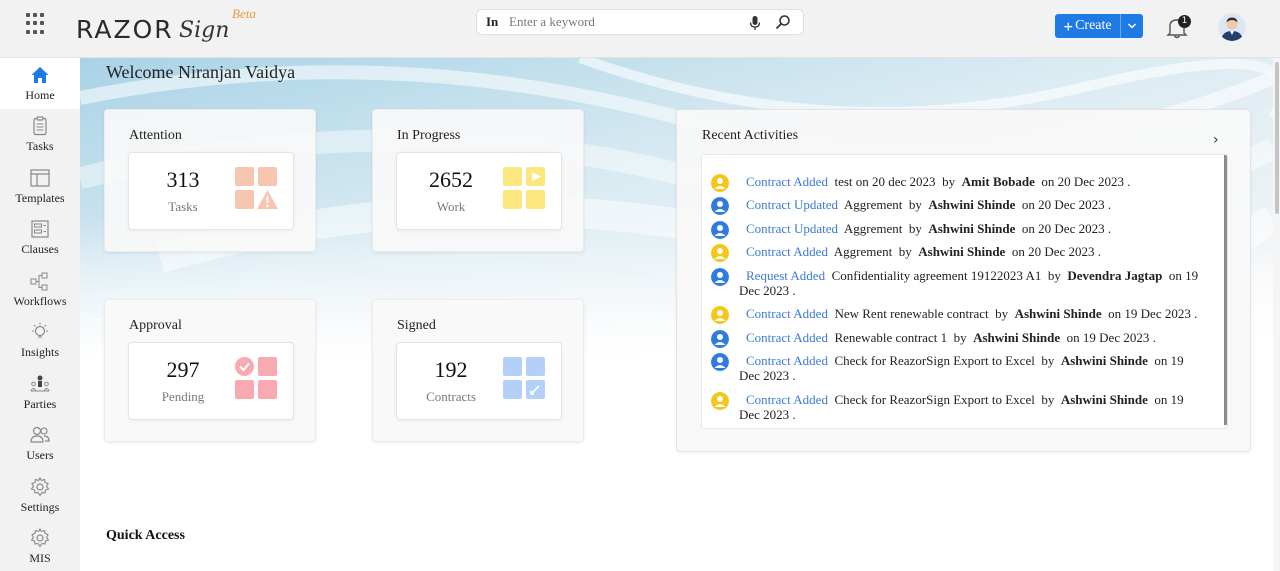 This screenshot has width=1280, height=571. What do you see at coordinates (211, 381) in the screenshot?
I see `approval-tile: 297 Pending` at bounding box center [211, 381].